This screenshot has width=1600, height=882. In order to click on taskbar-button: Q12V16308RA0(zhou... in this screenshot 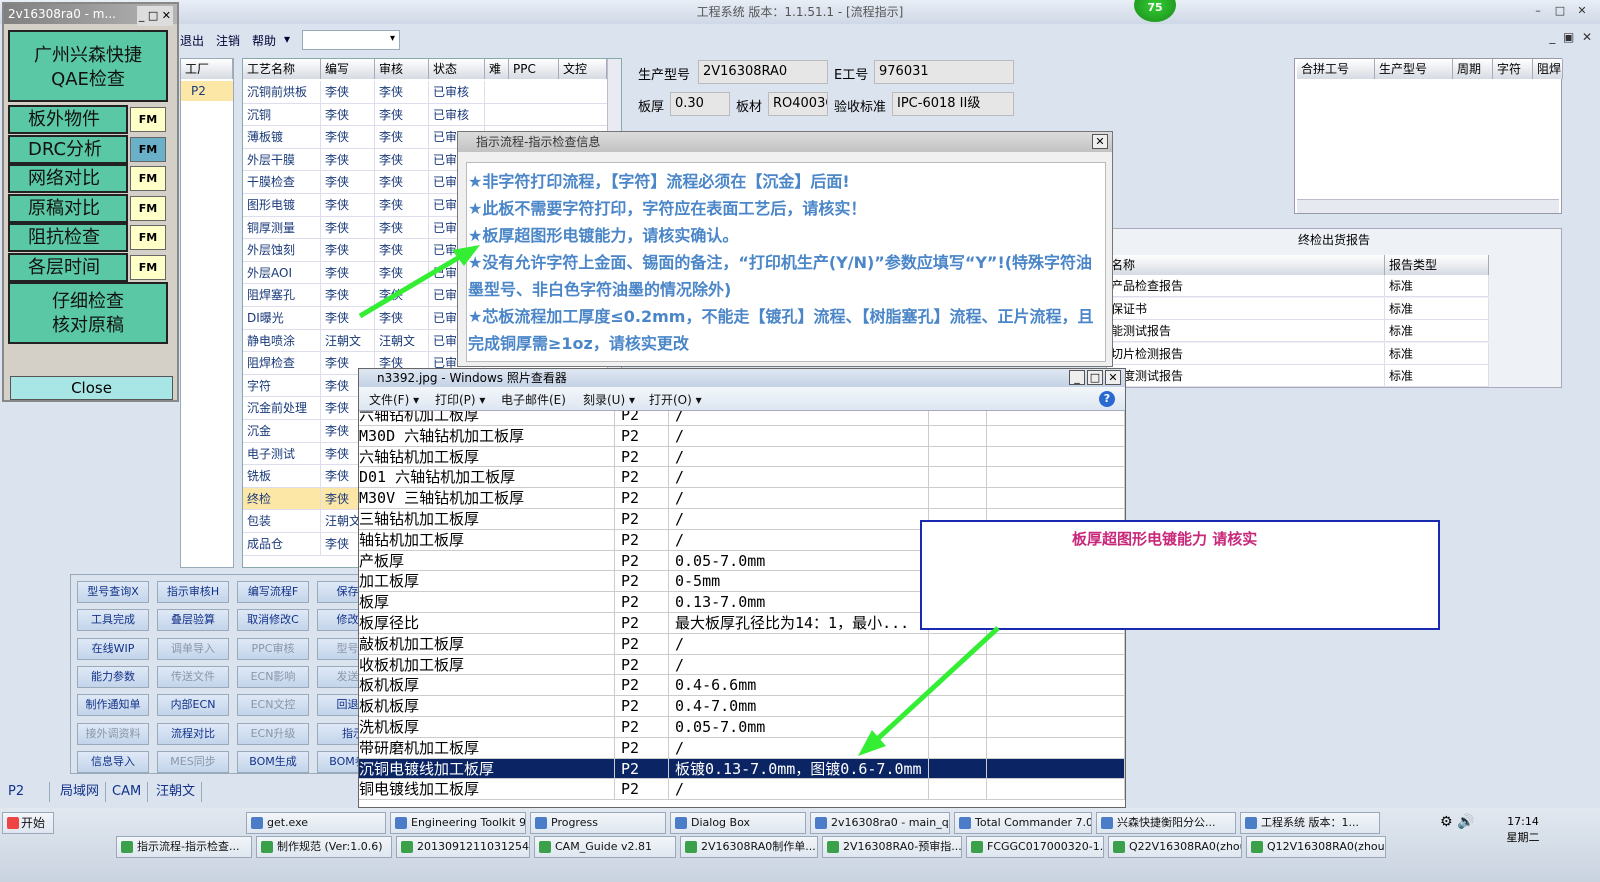, I will do `click(1316, 847)`.